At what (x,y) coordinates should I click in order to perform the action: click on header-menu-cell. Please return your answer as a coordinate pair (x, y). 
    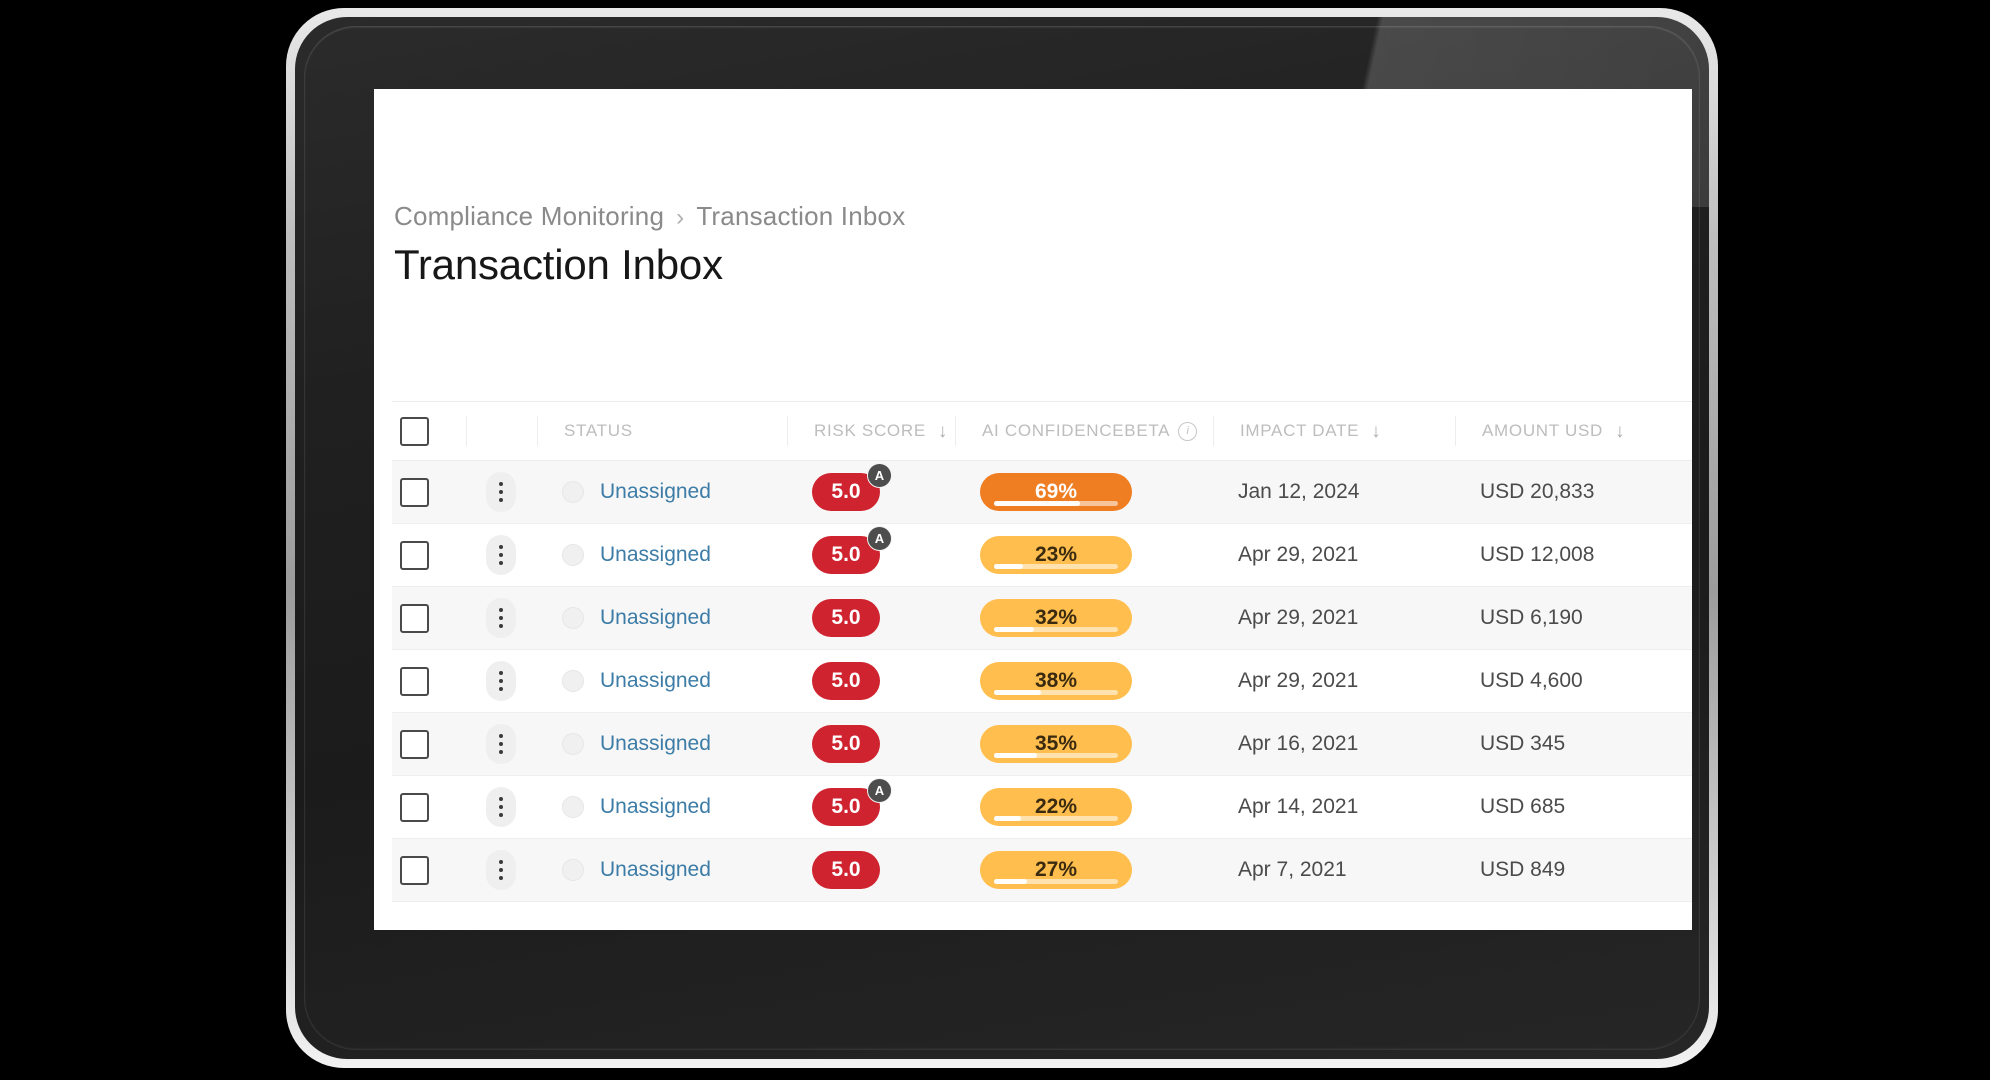
    Looking at the image, I should click on (501, 431).